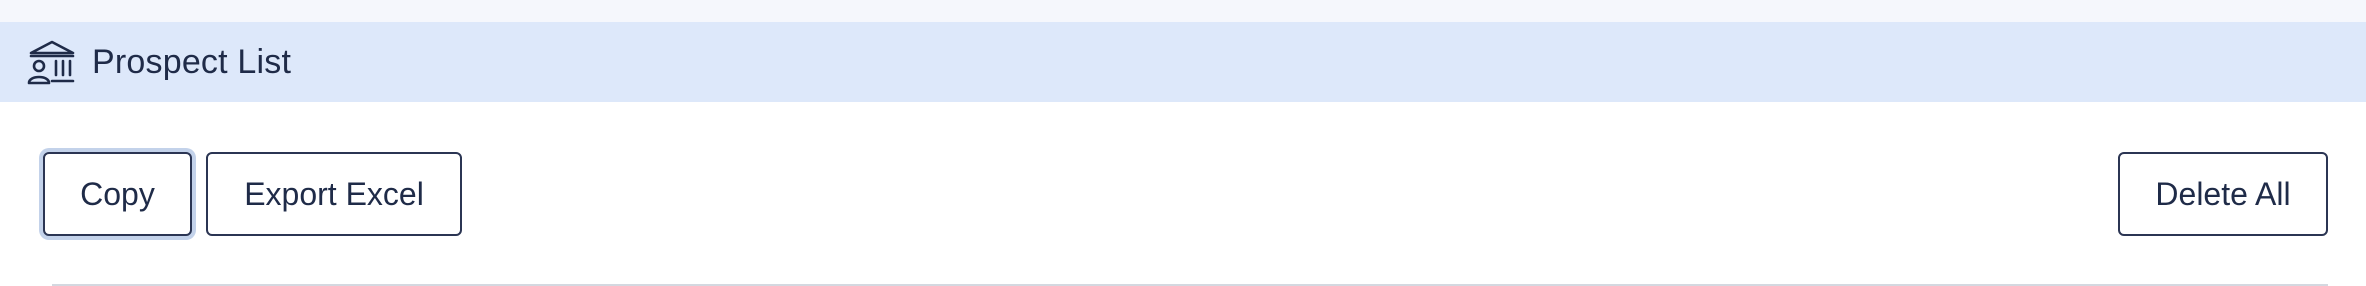 This screenshot has width=2366, height=286. What do you see at coordinates (192, 61) in the screenshot?
I see `page-title: Prospect List` at bounding box center [192, 61].